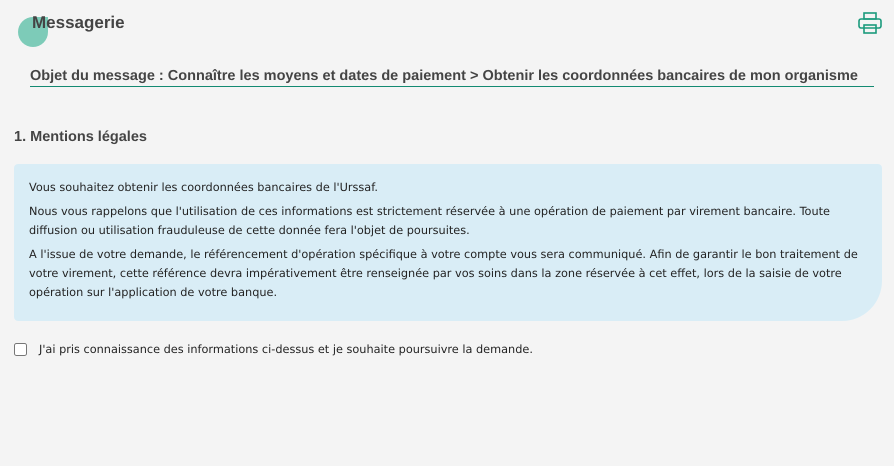  Describe the element at coordinates (452, 77) in the screenshot. I see `message-subject: Objet du message : Connaître les moyens et dates de paiement > Obtenir les coordonnées bancaires de mon organisme` at that location.